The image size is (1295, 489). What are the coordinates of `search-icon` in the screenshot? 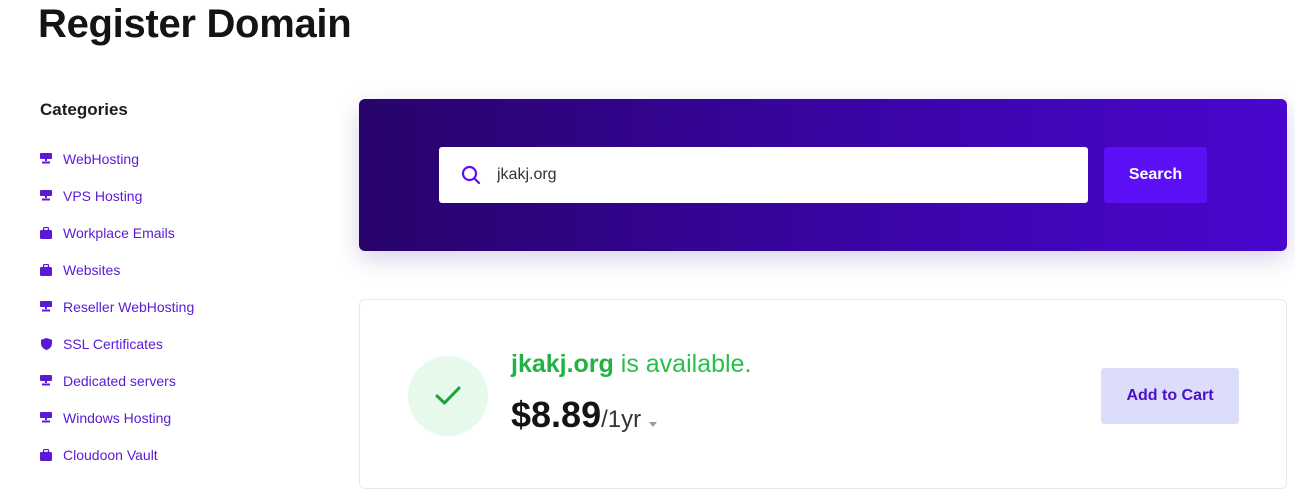 It's located at (471, 175).